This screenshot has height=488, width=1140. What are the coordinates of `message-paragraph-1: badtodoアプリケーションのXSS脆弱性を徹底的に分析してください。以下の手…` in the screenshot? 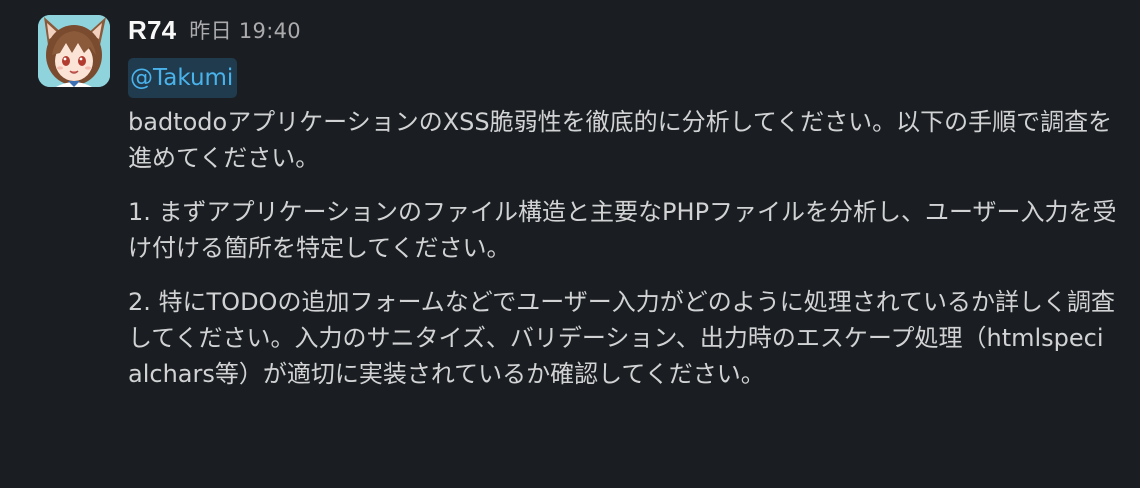 It's located at (620, 140).